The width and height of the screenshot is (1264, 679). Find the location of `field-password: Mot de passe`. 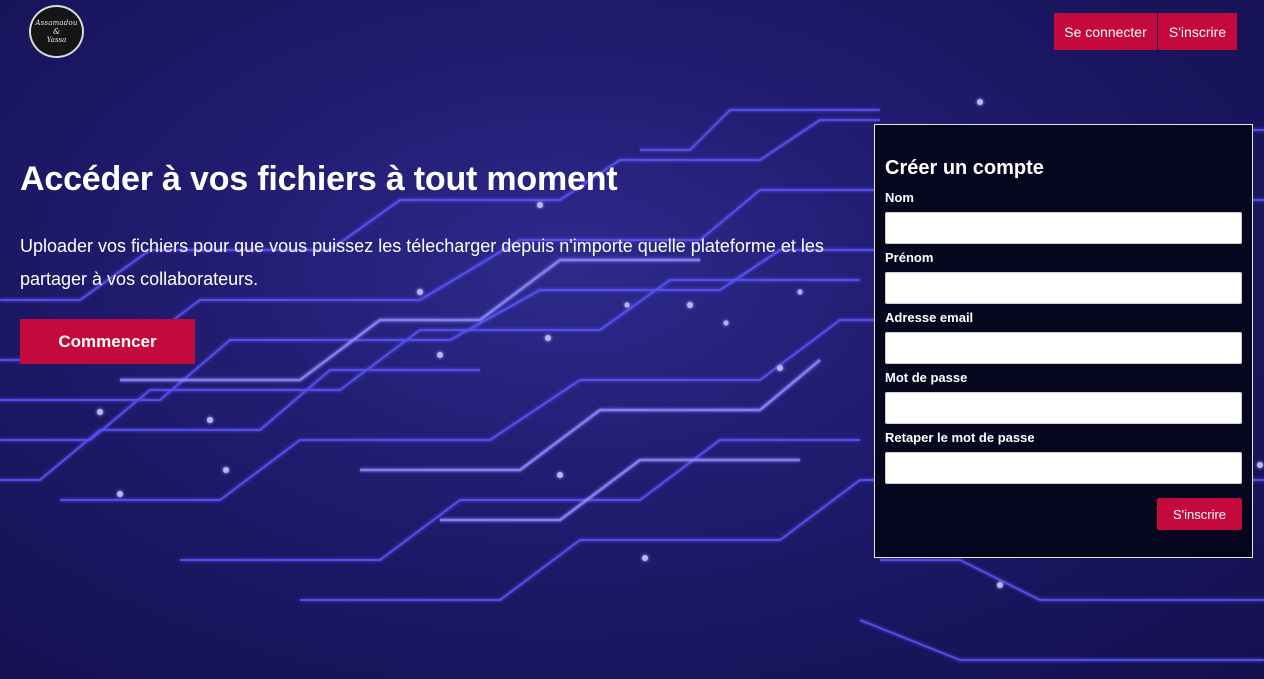

field-password: Mot de passe is located at coordinates (1063, 397).